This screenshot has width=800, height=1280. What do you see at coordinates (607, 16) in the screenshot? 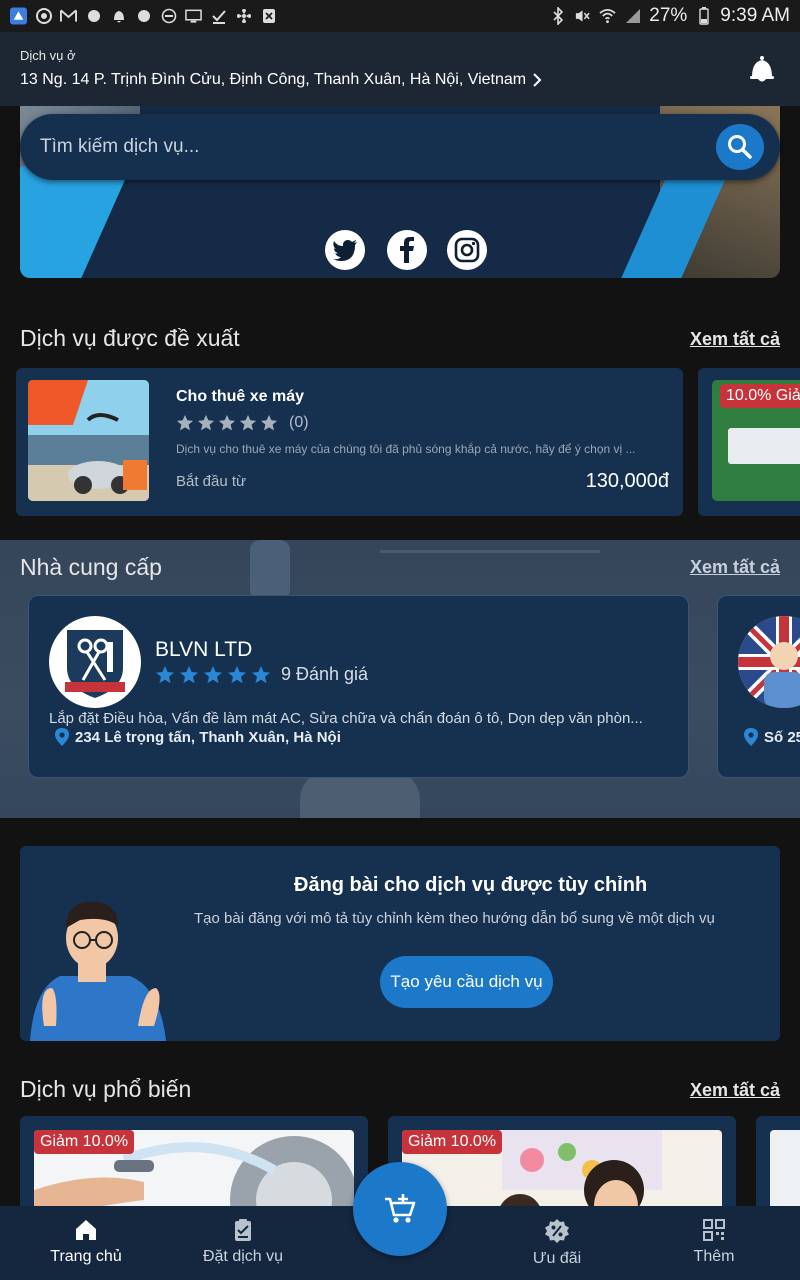
I see `wifi-icon` at bounding box center [607, 16].